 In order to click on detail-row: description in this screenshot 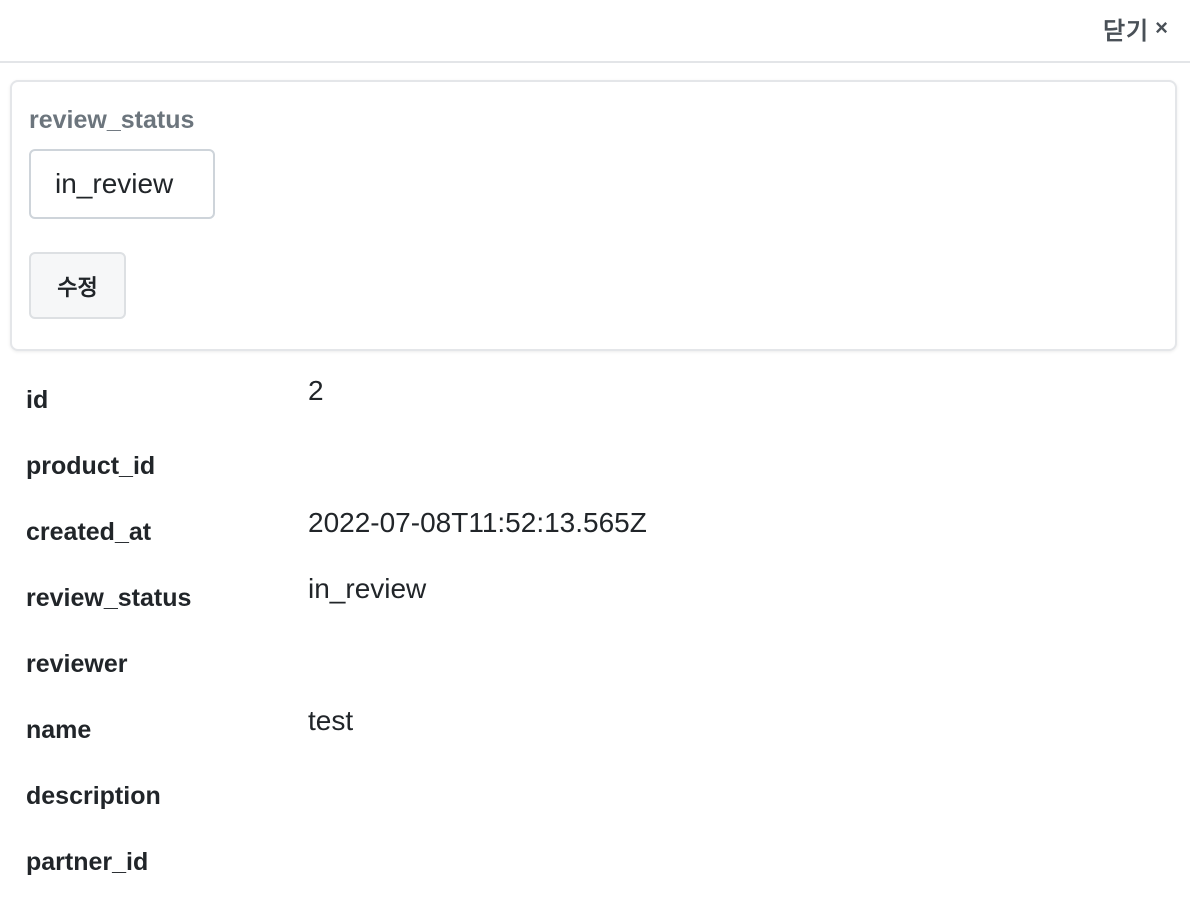, I will do `click(595, 795)`.